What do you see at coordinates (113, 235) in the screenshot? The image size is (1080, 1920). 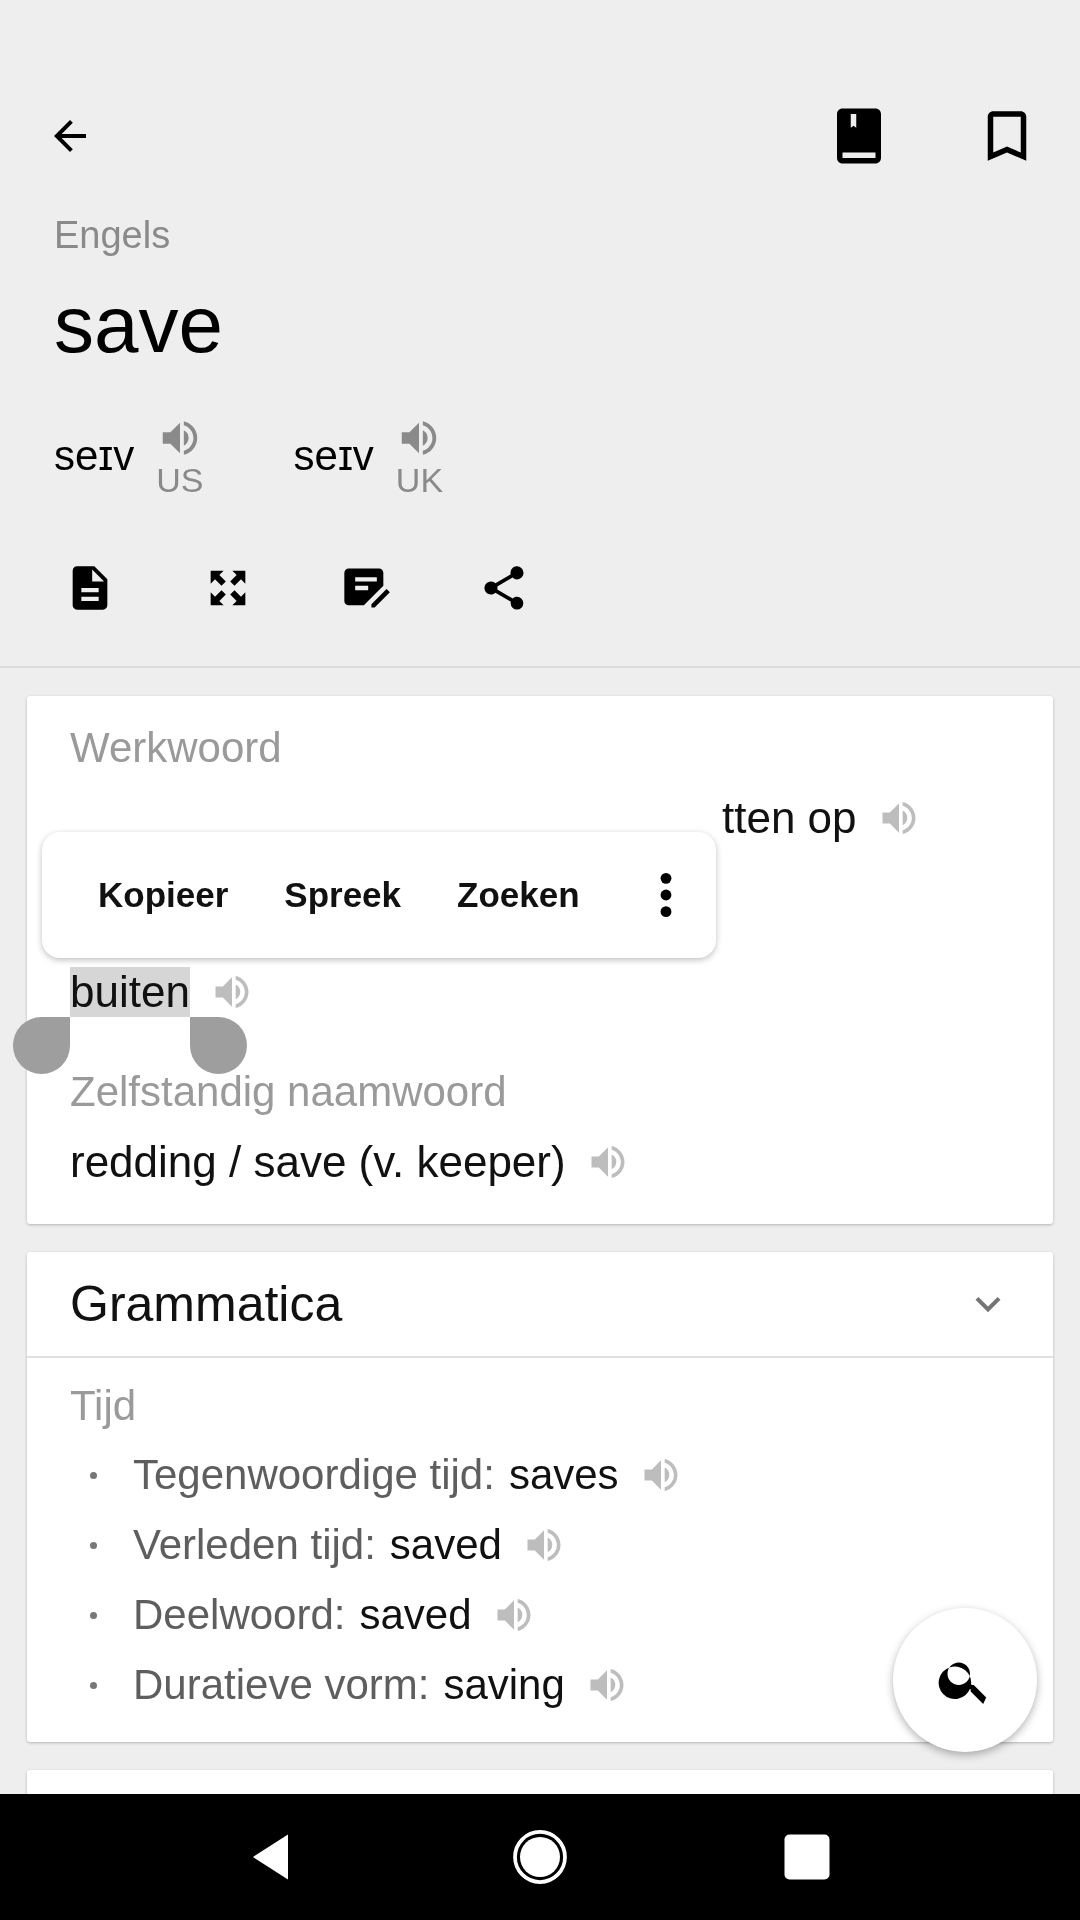 I see `language-label: Engels` at bounding box center [113, 235].